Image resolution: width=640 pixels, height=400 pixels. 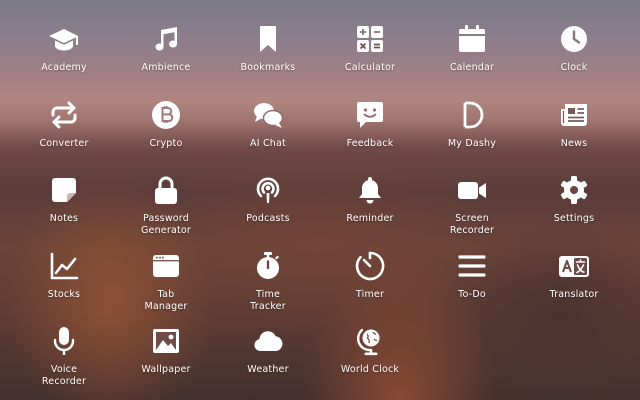 What do you see at coordinates (574, 294) in the screenshot?
I see `app-label: Translator` at bounding box center [574, 294].